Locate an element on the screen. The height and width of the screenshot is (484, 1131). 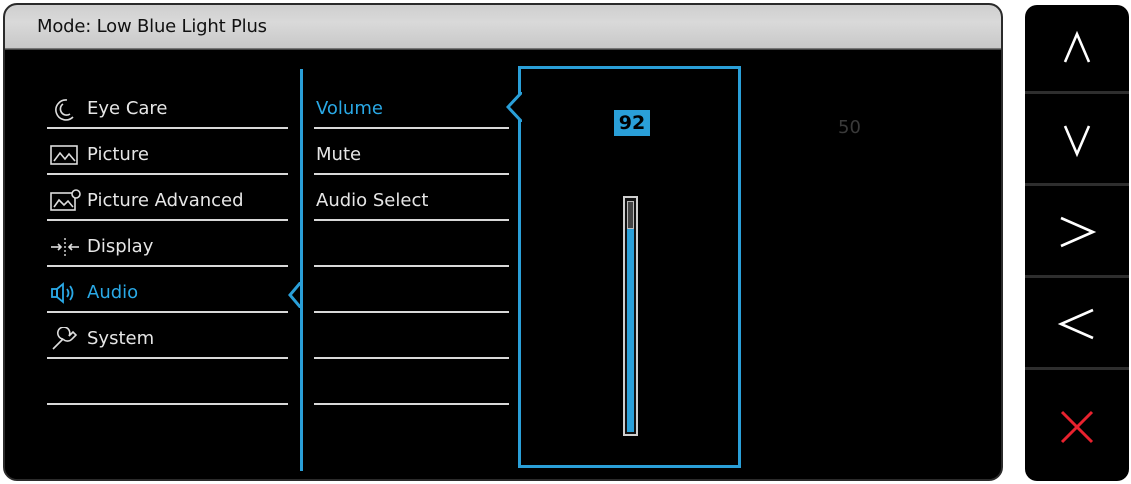
menu-item-label: Audio is located at coordinates (113, 292).